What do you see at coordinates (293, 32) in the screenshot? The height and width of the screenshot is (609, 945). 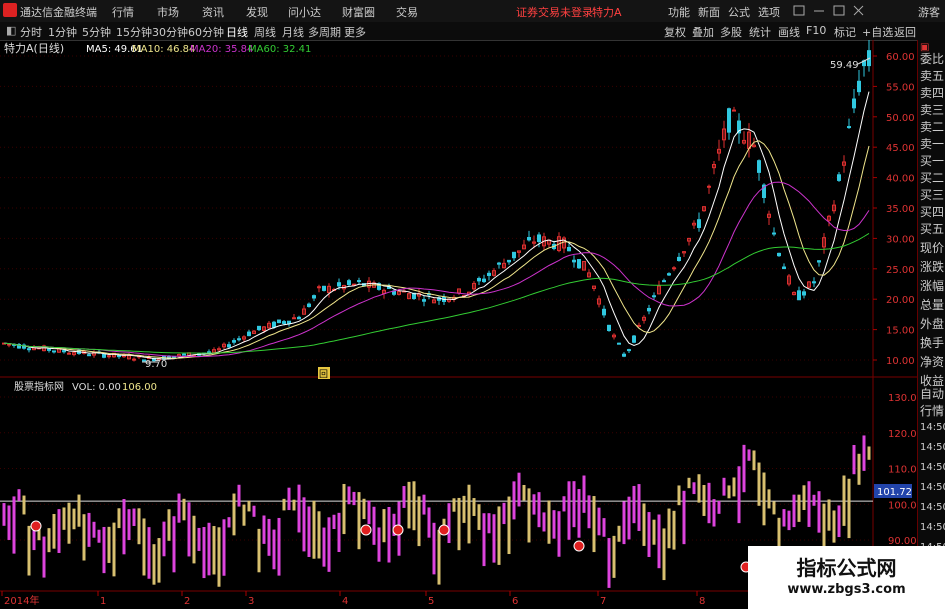 I see `tab-period-monthly: 月线` at bounding box center [293, 32].